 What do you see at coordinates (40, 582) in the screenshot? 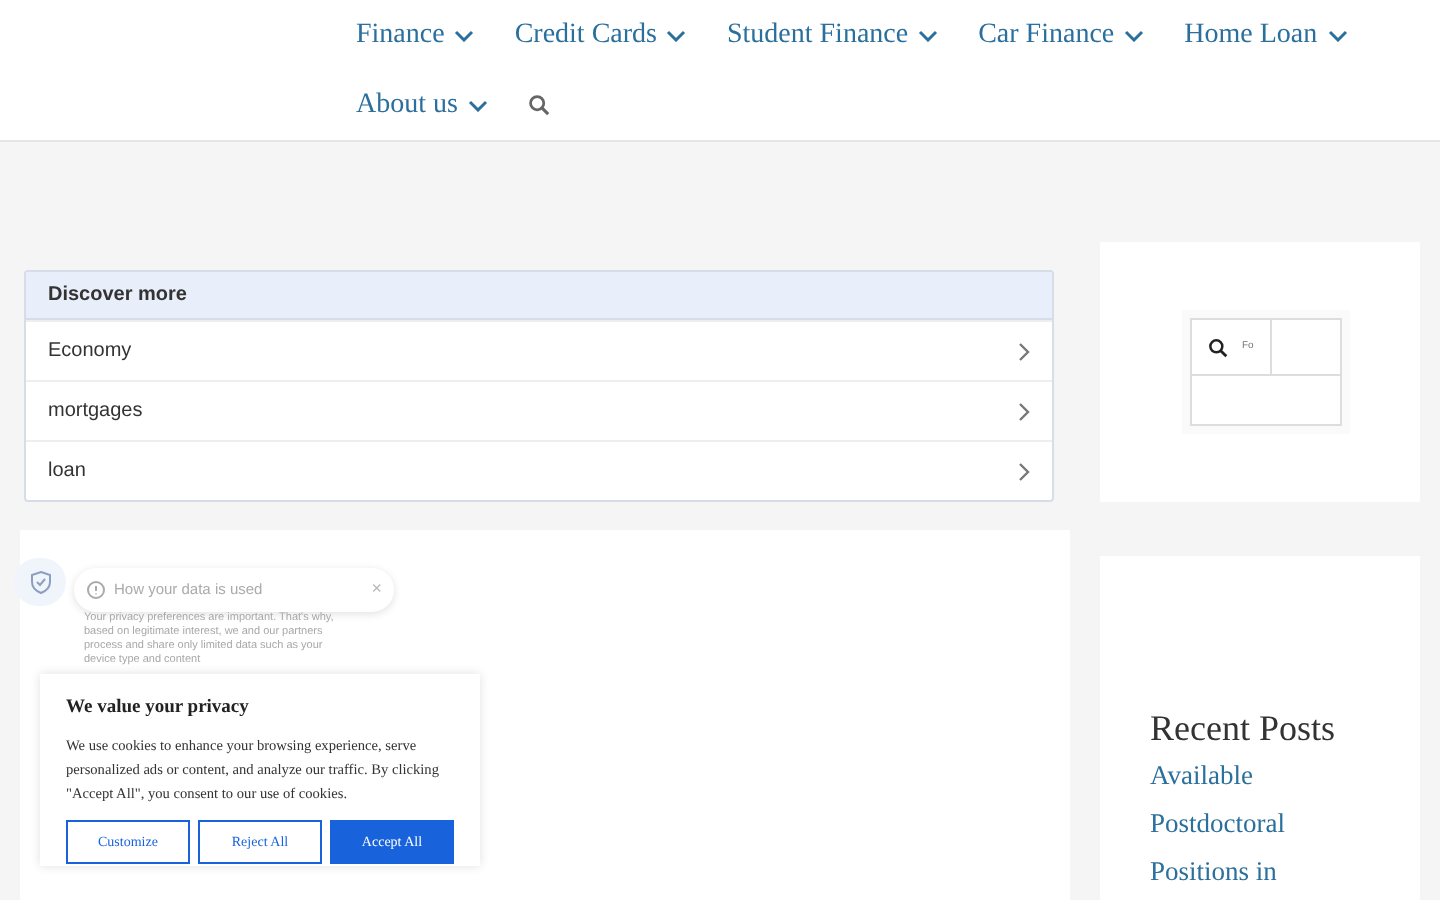
I see `shield-icon` at bounding box center [40, 582].